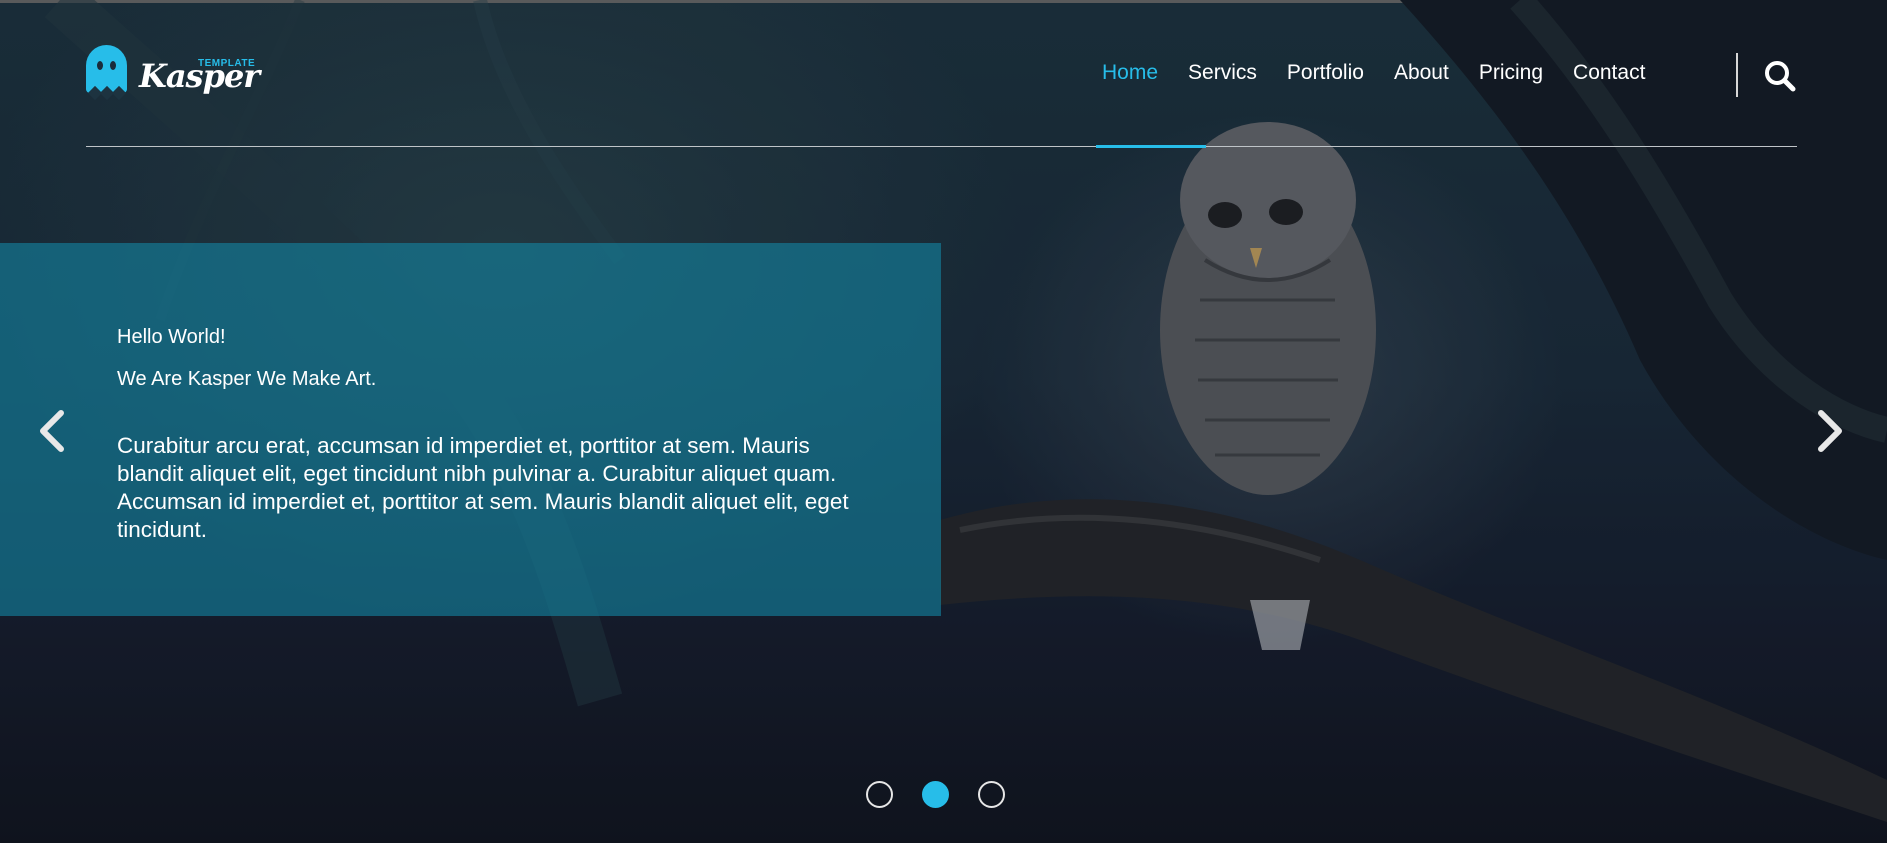  I want to click on chevron-right-icon, so click(1830, 431).